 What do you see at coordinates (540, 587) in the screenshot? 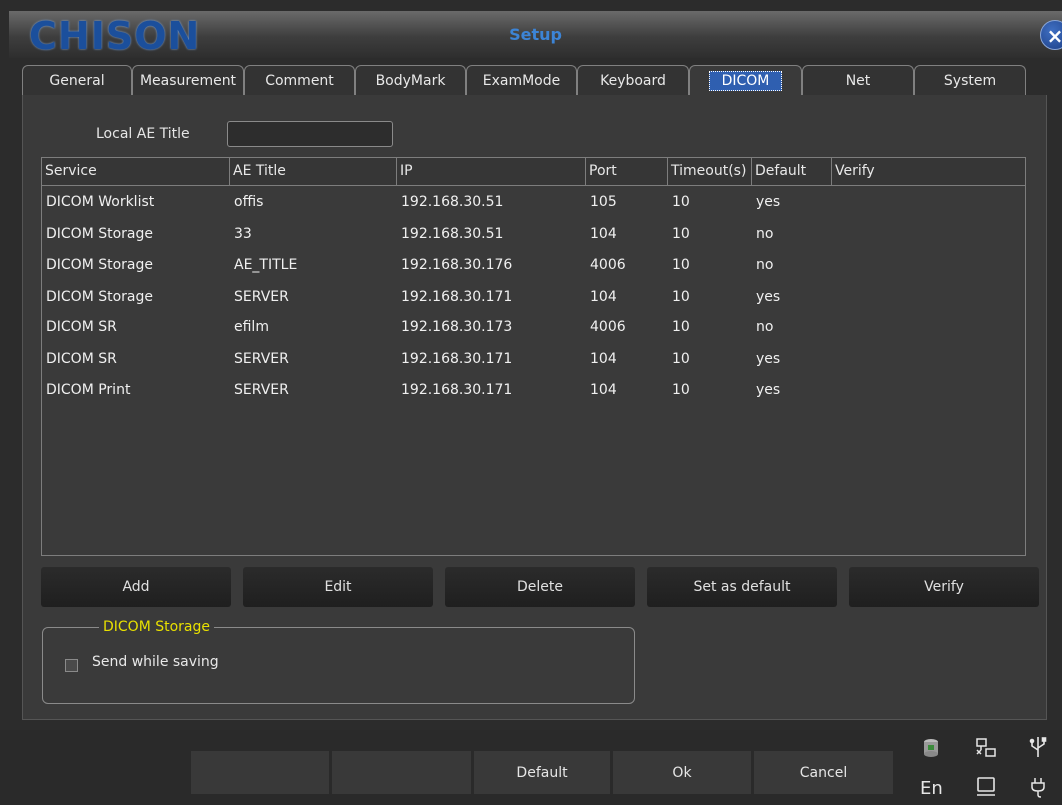
I see `delete-button: Delete` at bounding box center [540, 587].